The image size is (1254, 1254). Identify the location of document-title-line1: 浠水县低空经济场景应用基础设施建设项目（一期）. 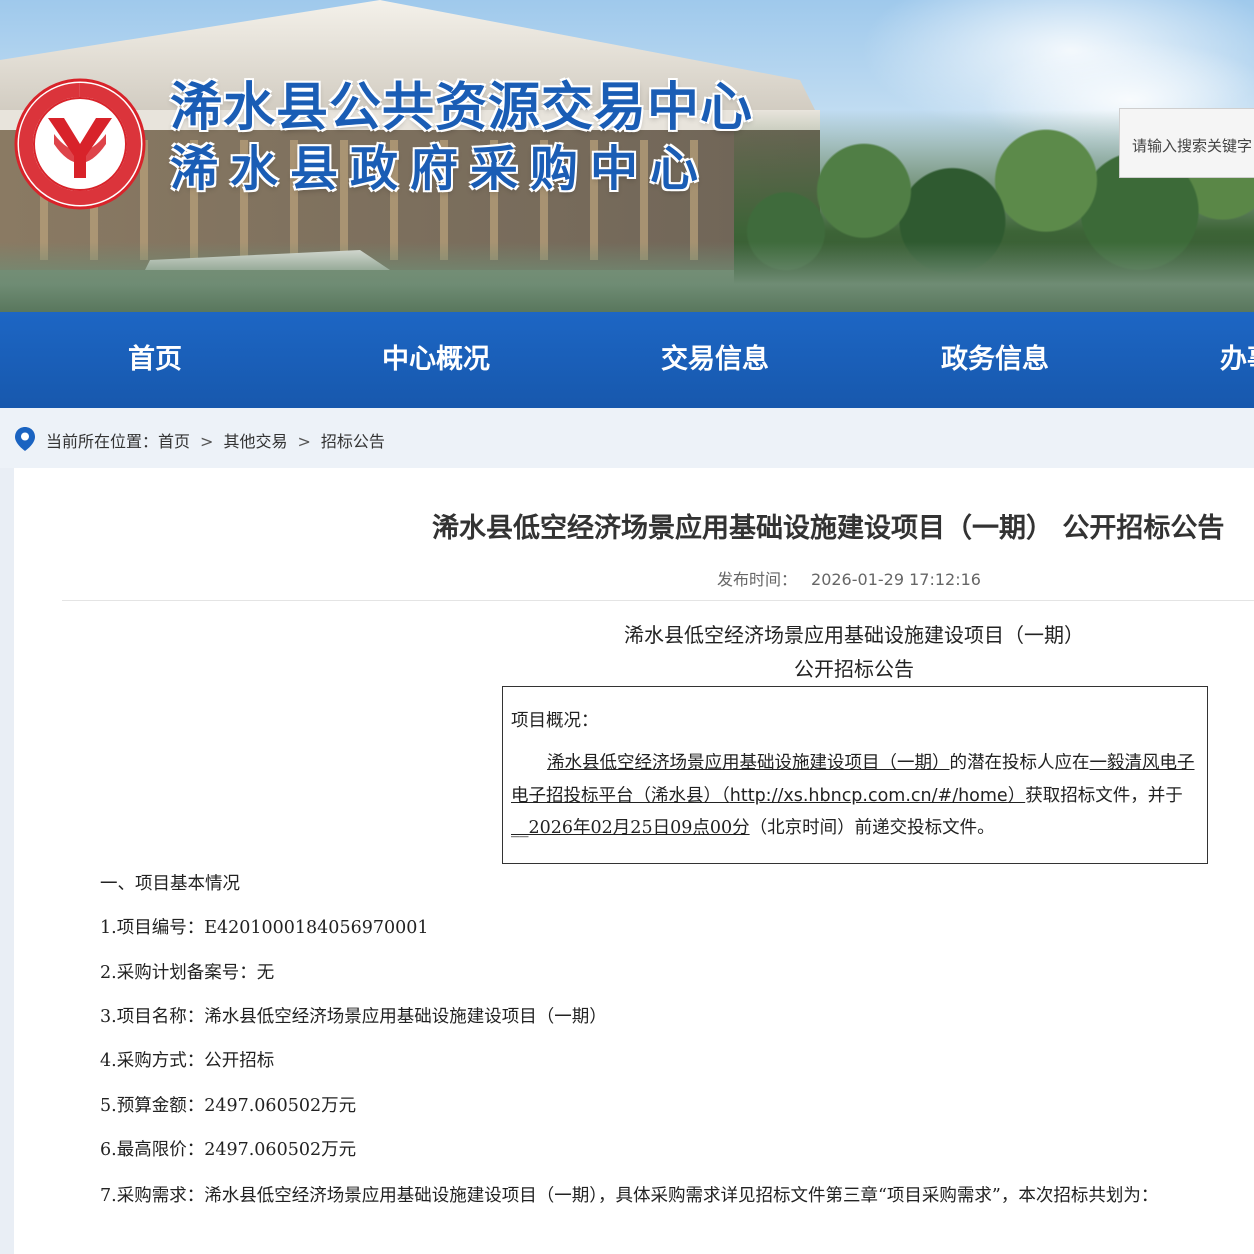
(854, 635).